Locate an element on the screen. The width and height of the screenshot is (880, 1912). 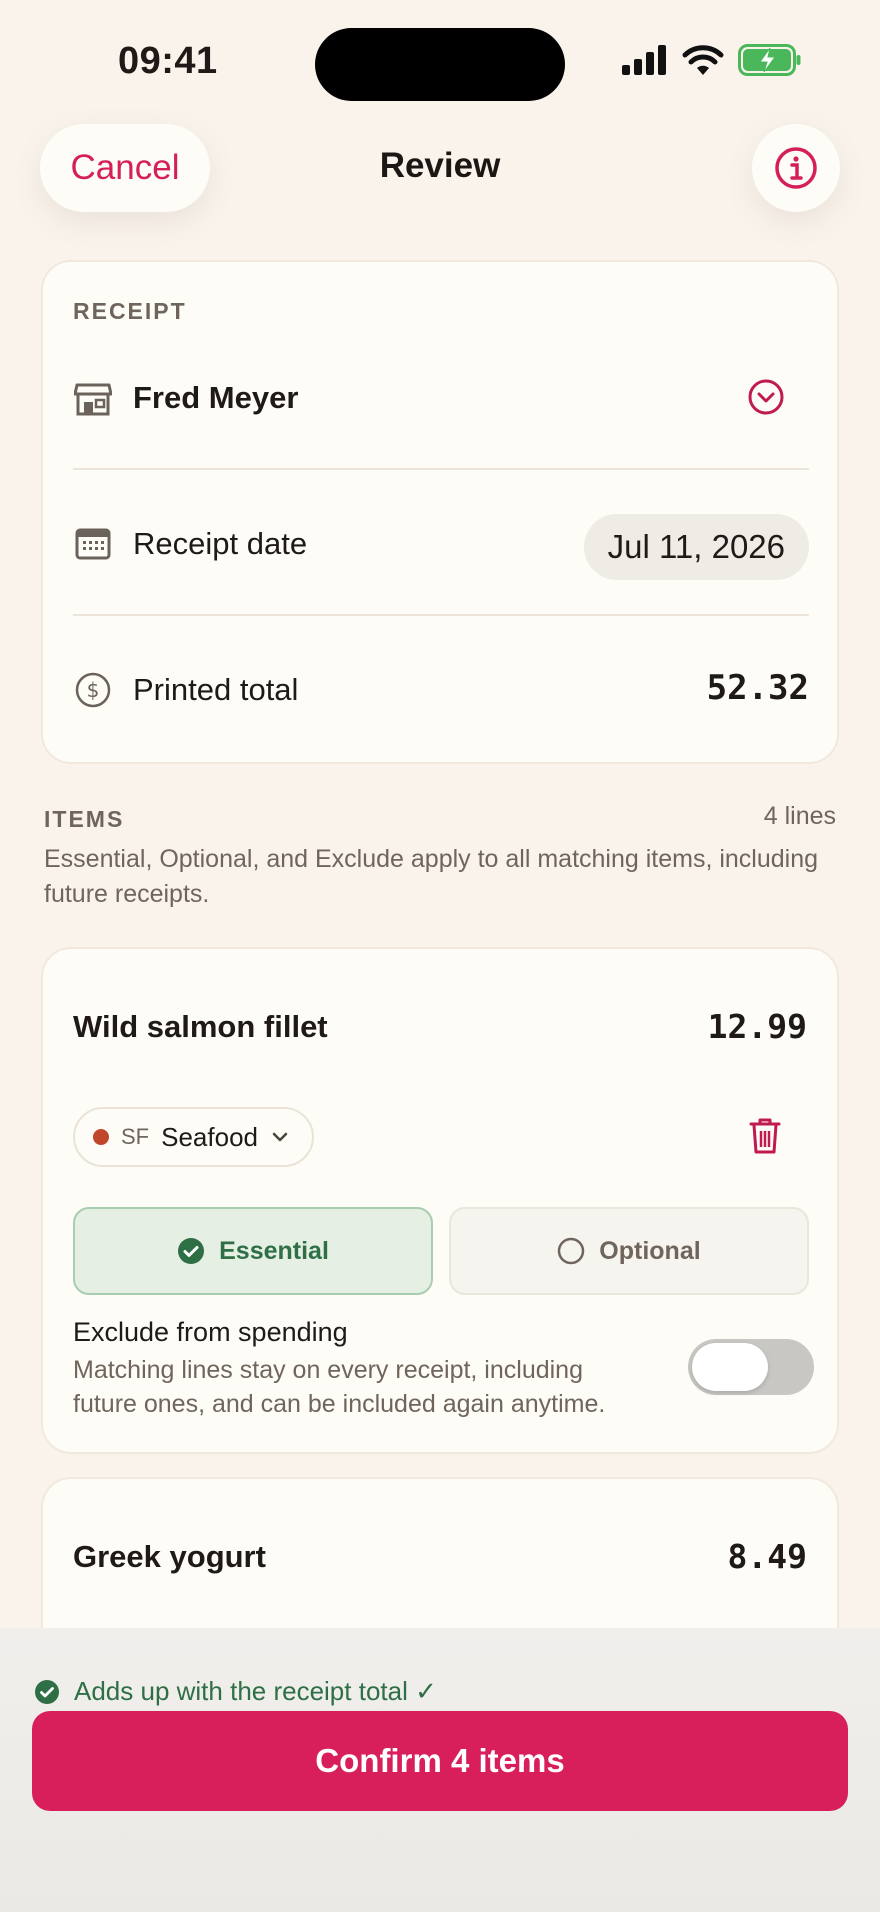
confirm-button: Confirm 4 items is located at coordinates (440, 1761).